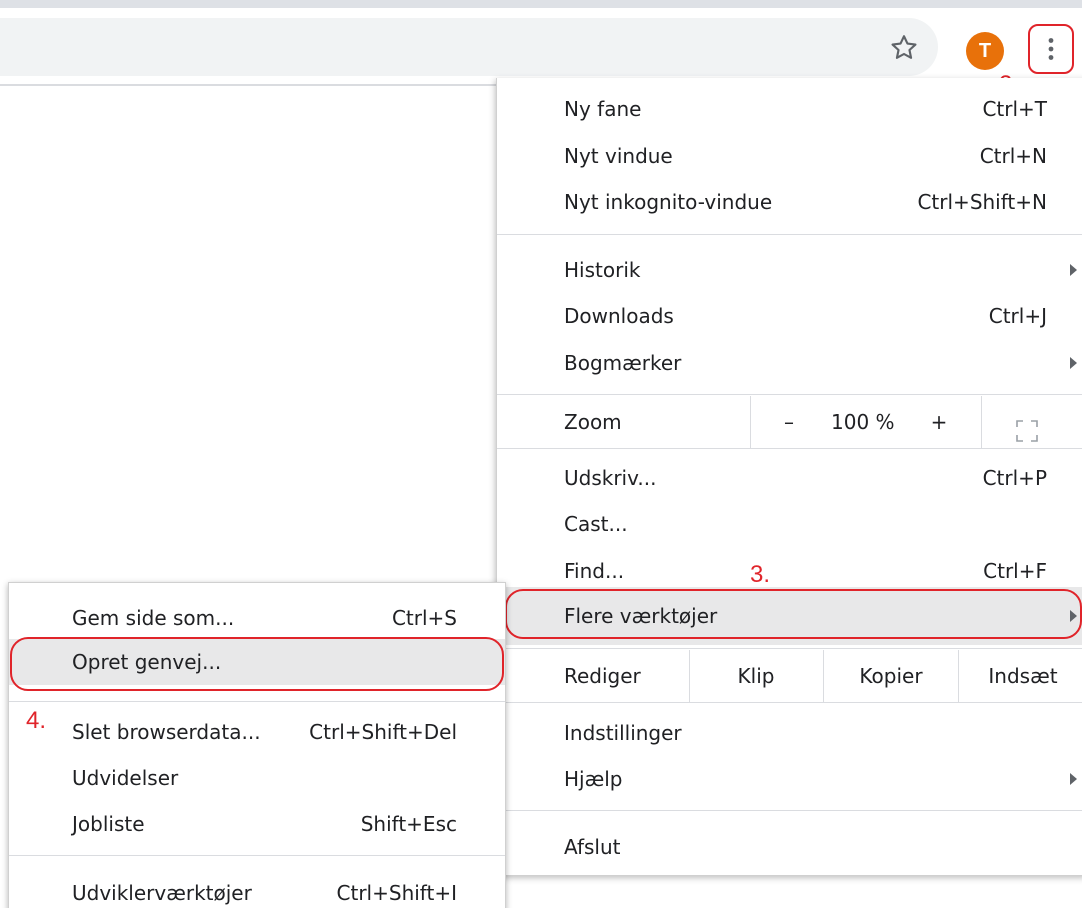  What do you see at coordinates (541, 4) in the screenshot?
I see `tab-strip-edge` at bounding box center [541, 4].